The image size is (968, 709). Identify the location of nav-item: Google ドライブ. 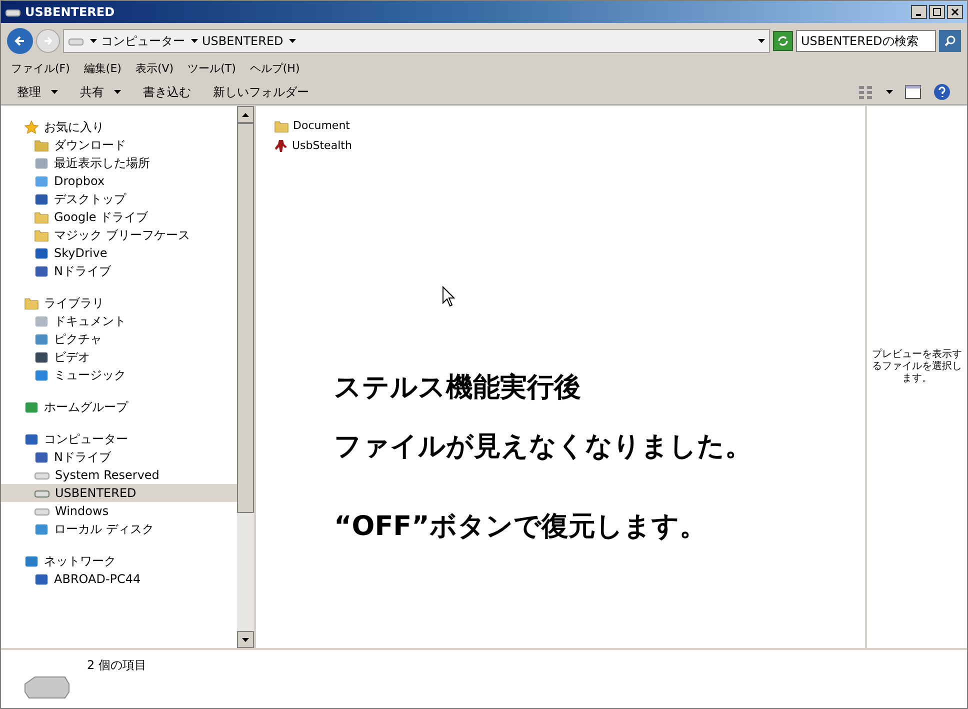
(119, 217).